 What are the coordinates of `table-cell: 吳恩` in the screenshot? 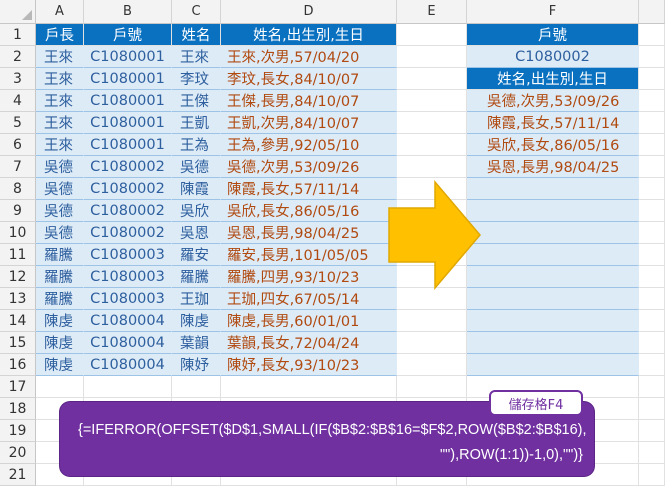 It's located at (196, 233).